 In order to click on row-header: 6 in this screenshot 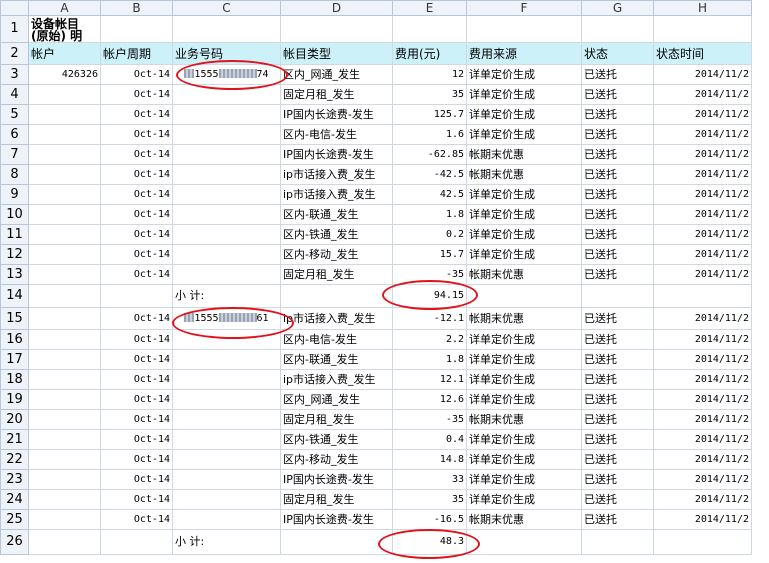, I will do `click(14, 134)`.